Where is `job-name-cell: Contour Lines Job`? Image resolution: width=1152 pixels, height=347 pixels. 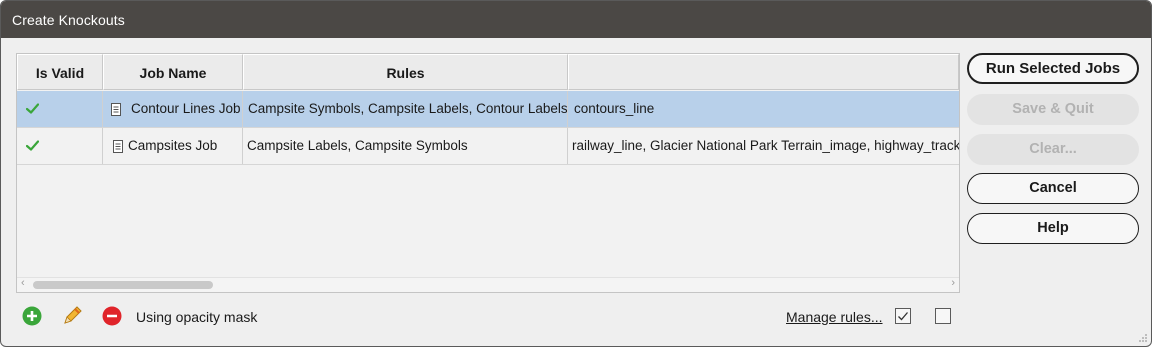 job-name-cell: Contour Lines Job is located at coordinates (173, 109).